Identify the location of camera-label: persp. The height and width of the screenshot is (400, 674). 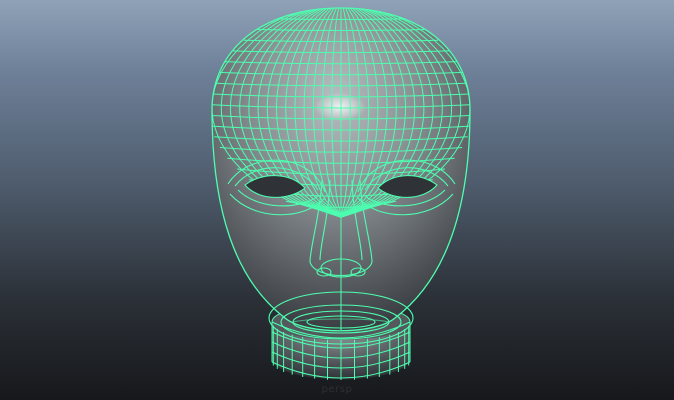
(337, 389).